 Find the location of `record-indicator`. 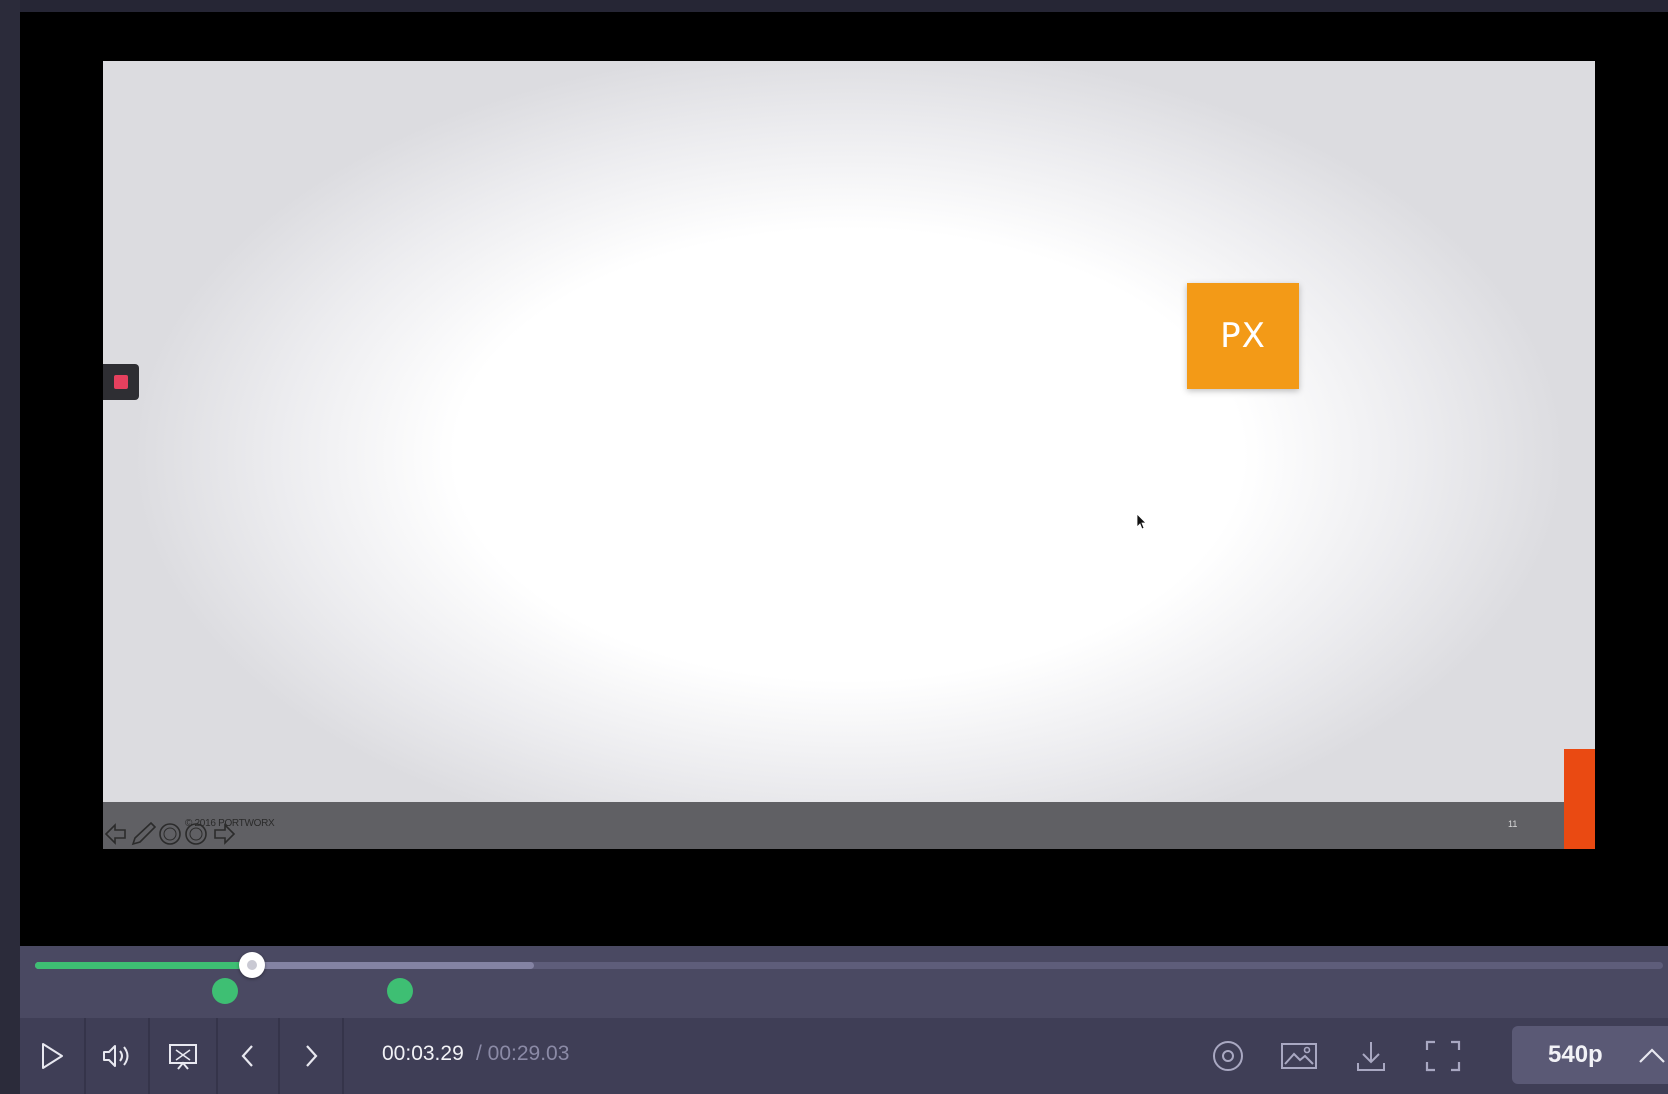

record-indicator is located at coordinates (121, 382).